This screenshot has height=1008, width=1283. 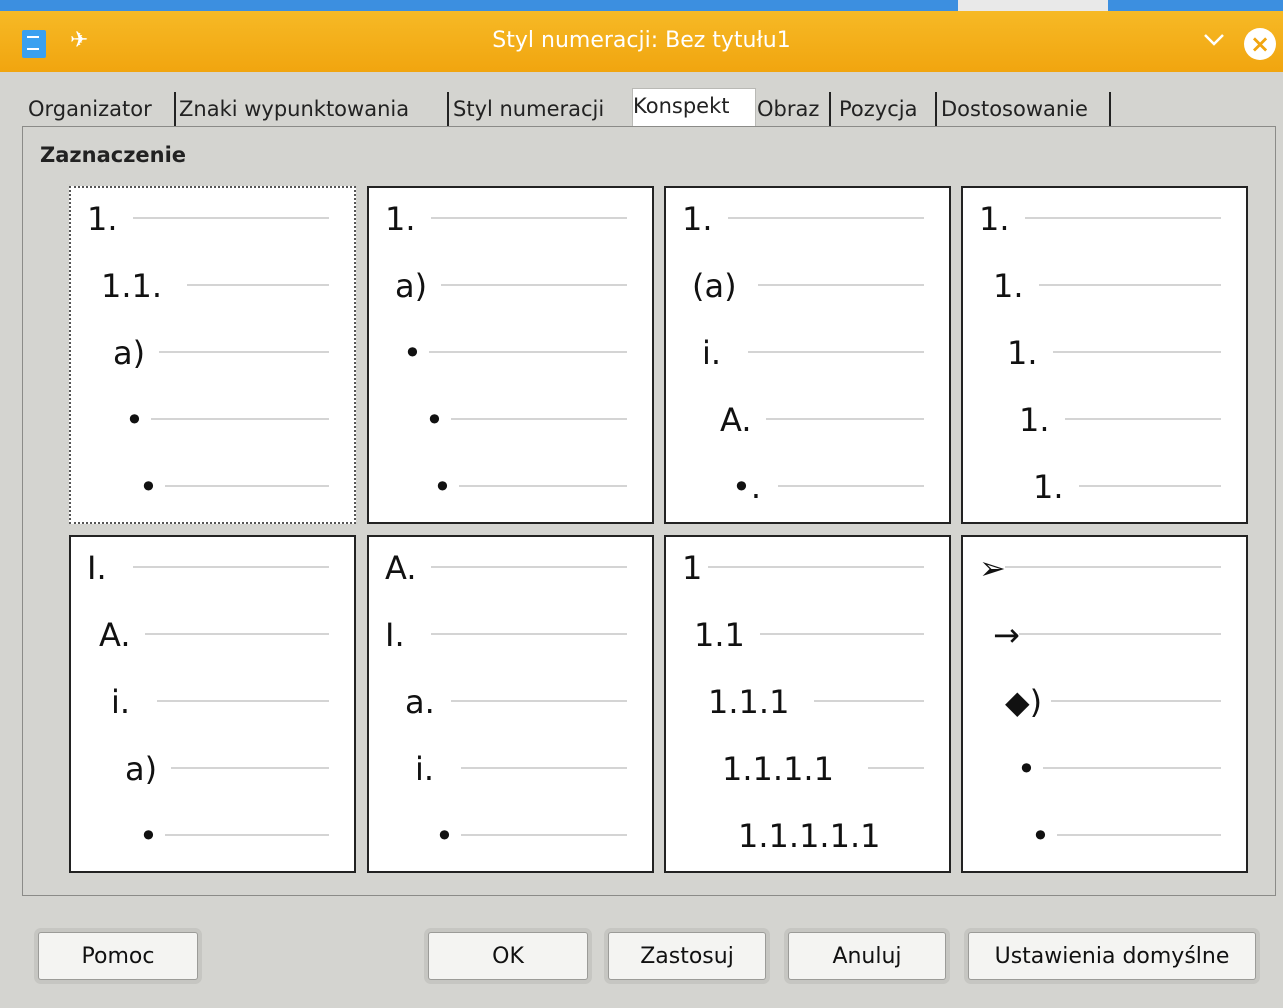 What do you see at coordinates (113, 155) in the screenshot?
I see `section-title: Zaznaczenie` at bounding box center [113, 155].